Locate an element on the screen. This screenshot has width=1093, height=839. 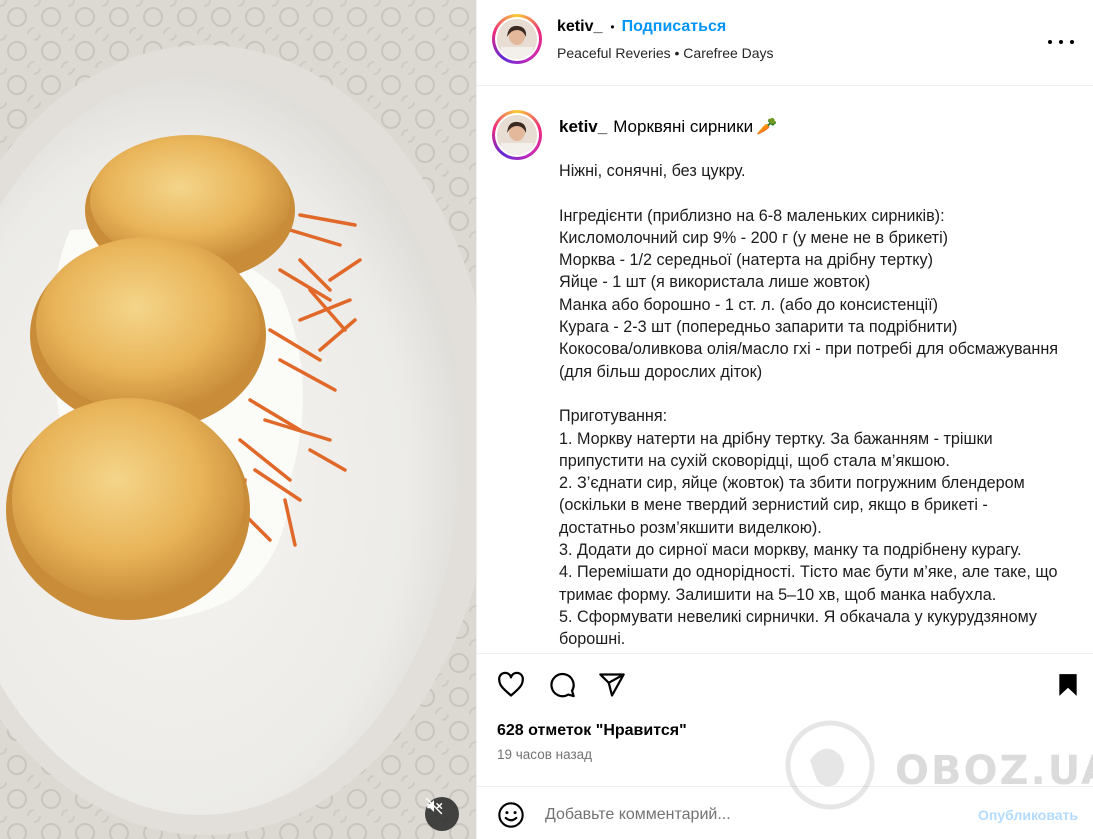
publish-button: Опубликовать is located at coordinates (1028, 815).